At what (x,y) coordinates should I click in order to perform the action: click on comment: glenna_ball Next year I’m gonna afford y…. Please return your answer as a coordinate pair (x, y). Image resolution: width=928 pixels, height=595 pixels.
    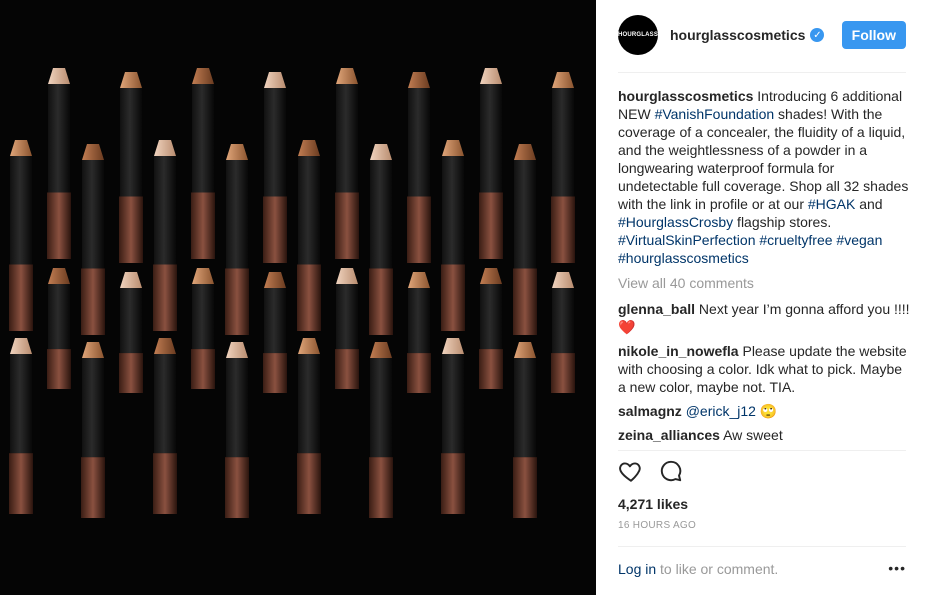
    Looking at the image, I should click on (765, 318).